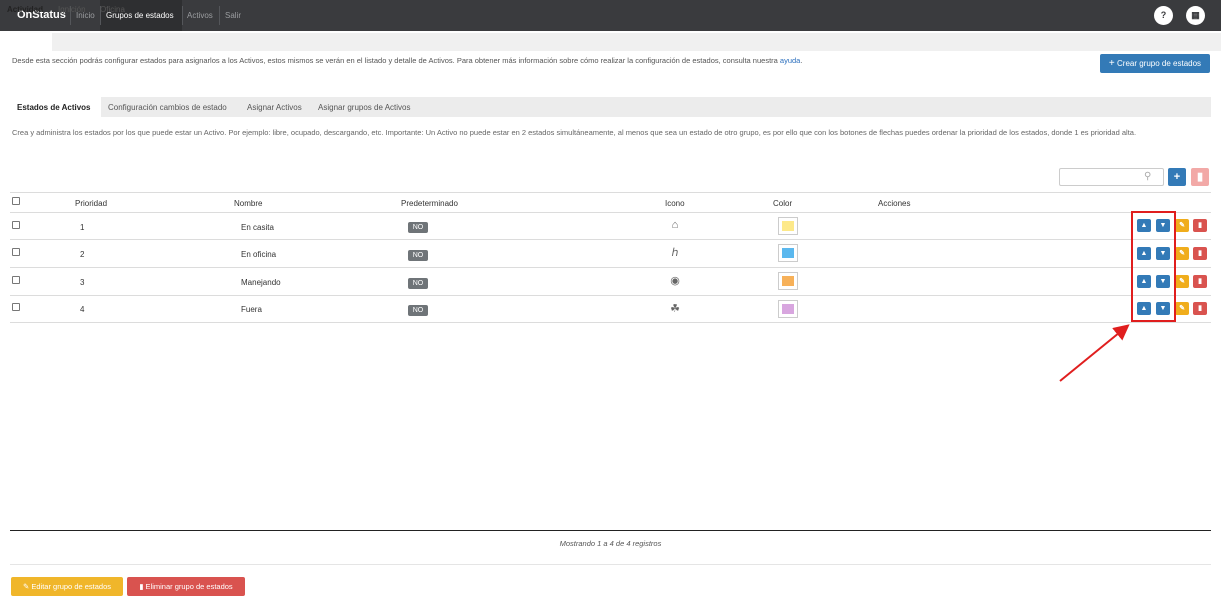 This screenshot has height=599, width=1221. I want to click on create-group-button: + Crear grupo de estados, so click(1155, 63).